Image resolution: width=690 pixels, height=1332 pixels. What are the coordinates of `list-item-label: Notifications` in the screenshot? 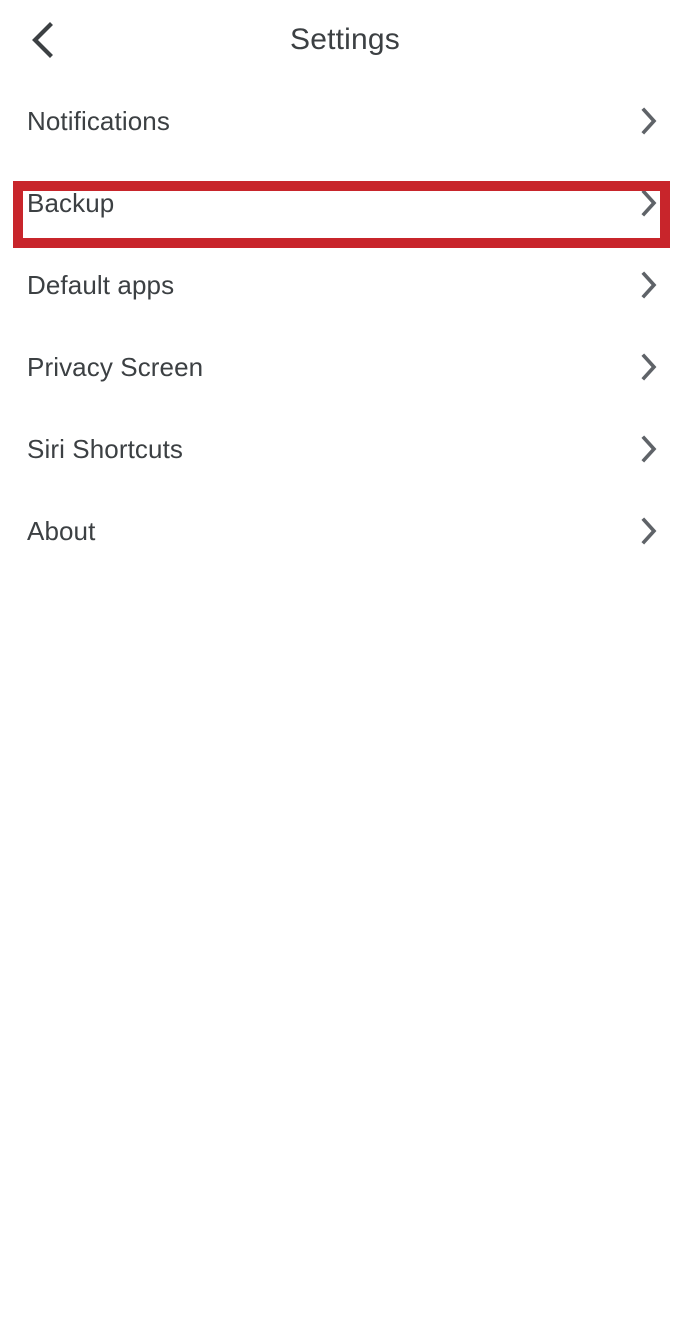 It's located at (98, 121).